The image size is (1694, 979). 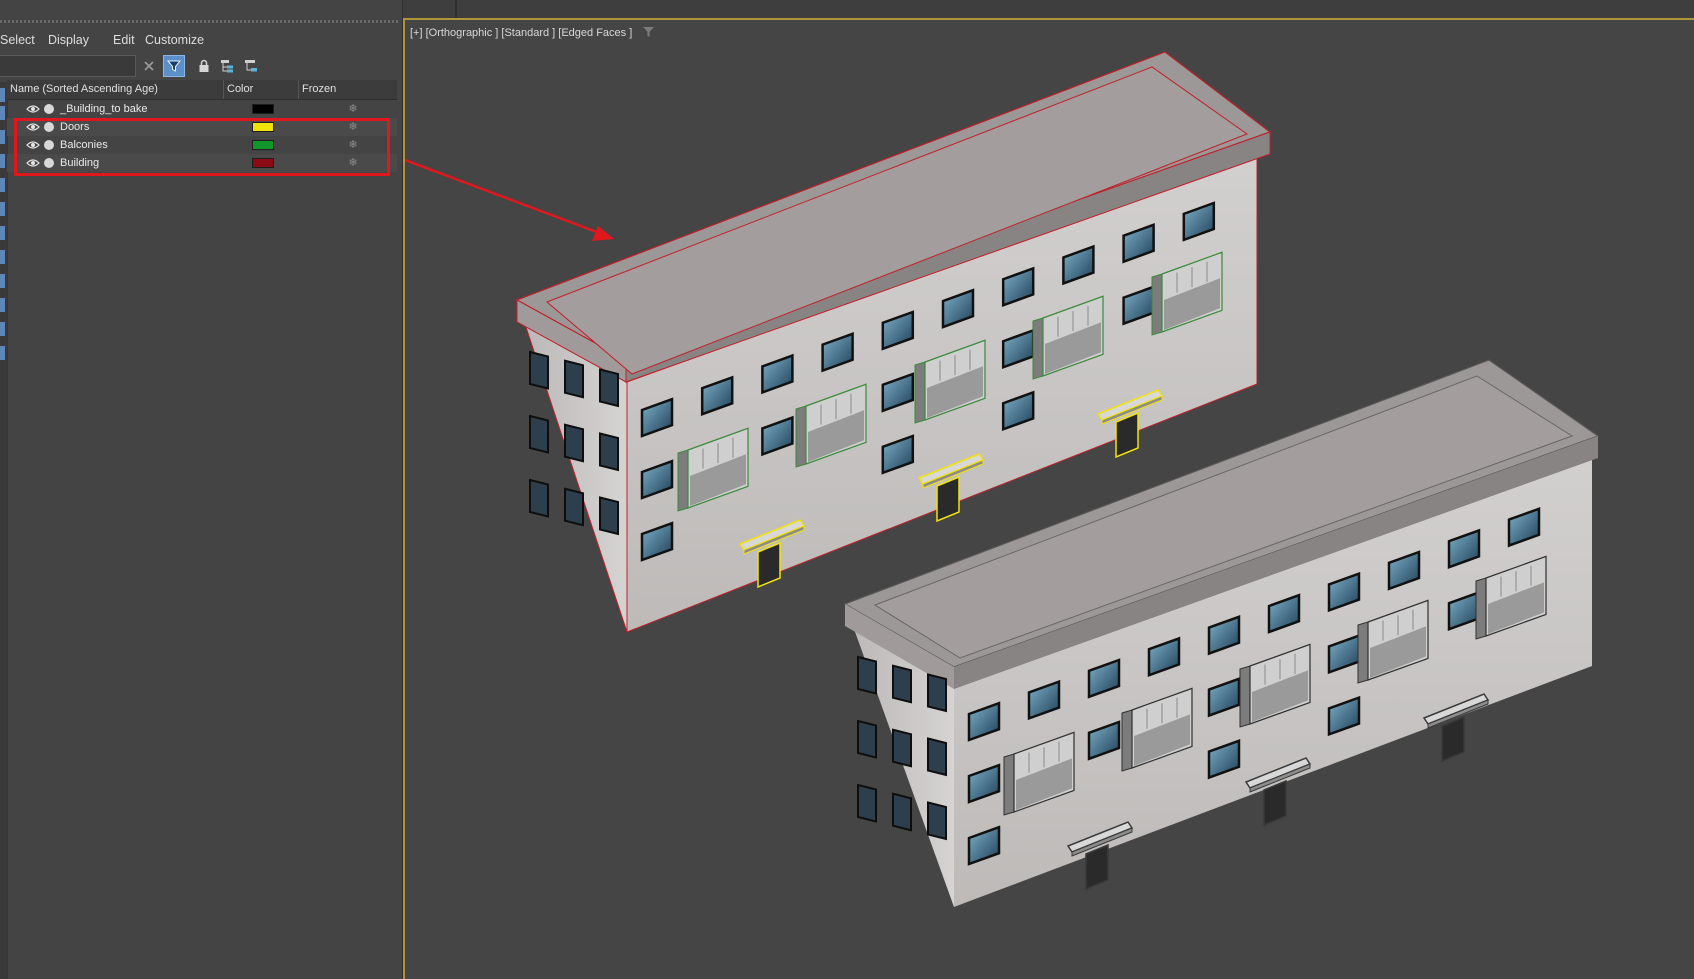 I want to click on layer-row: _Building_to bake ❄, so click(x=202, y=109).